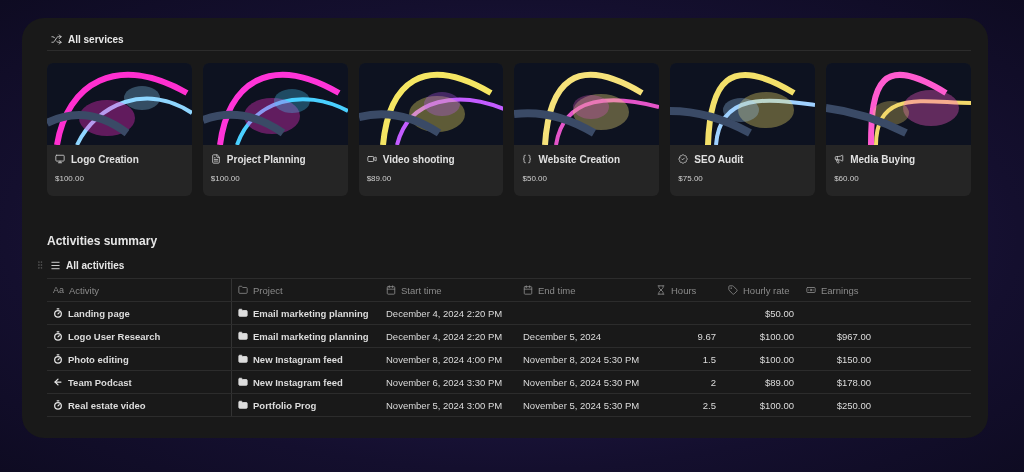 The height and width of the screenshot is (472, 1024). I want to click on service-card: Media Buying $60.00, so click(898, 129).